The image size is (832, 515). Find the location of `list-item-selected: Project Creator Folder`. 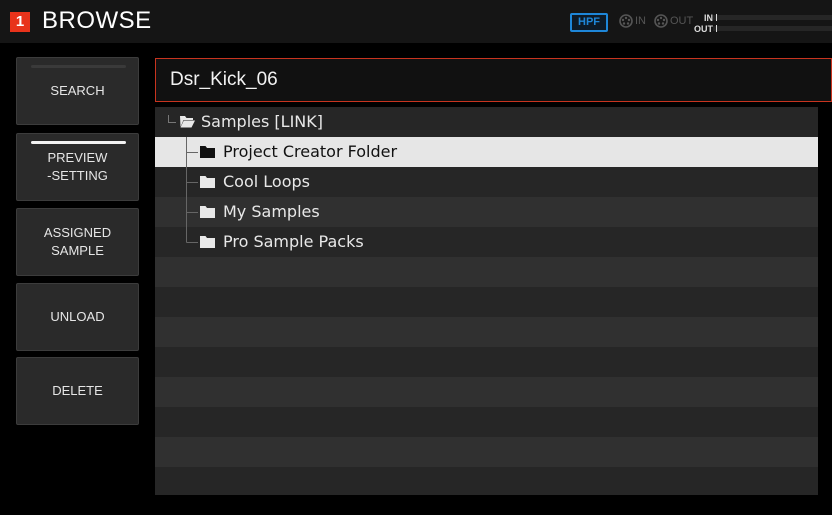

list-item-selected: Project Creator Folder is located at coordinates (486, 152).